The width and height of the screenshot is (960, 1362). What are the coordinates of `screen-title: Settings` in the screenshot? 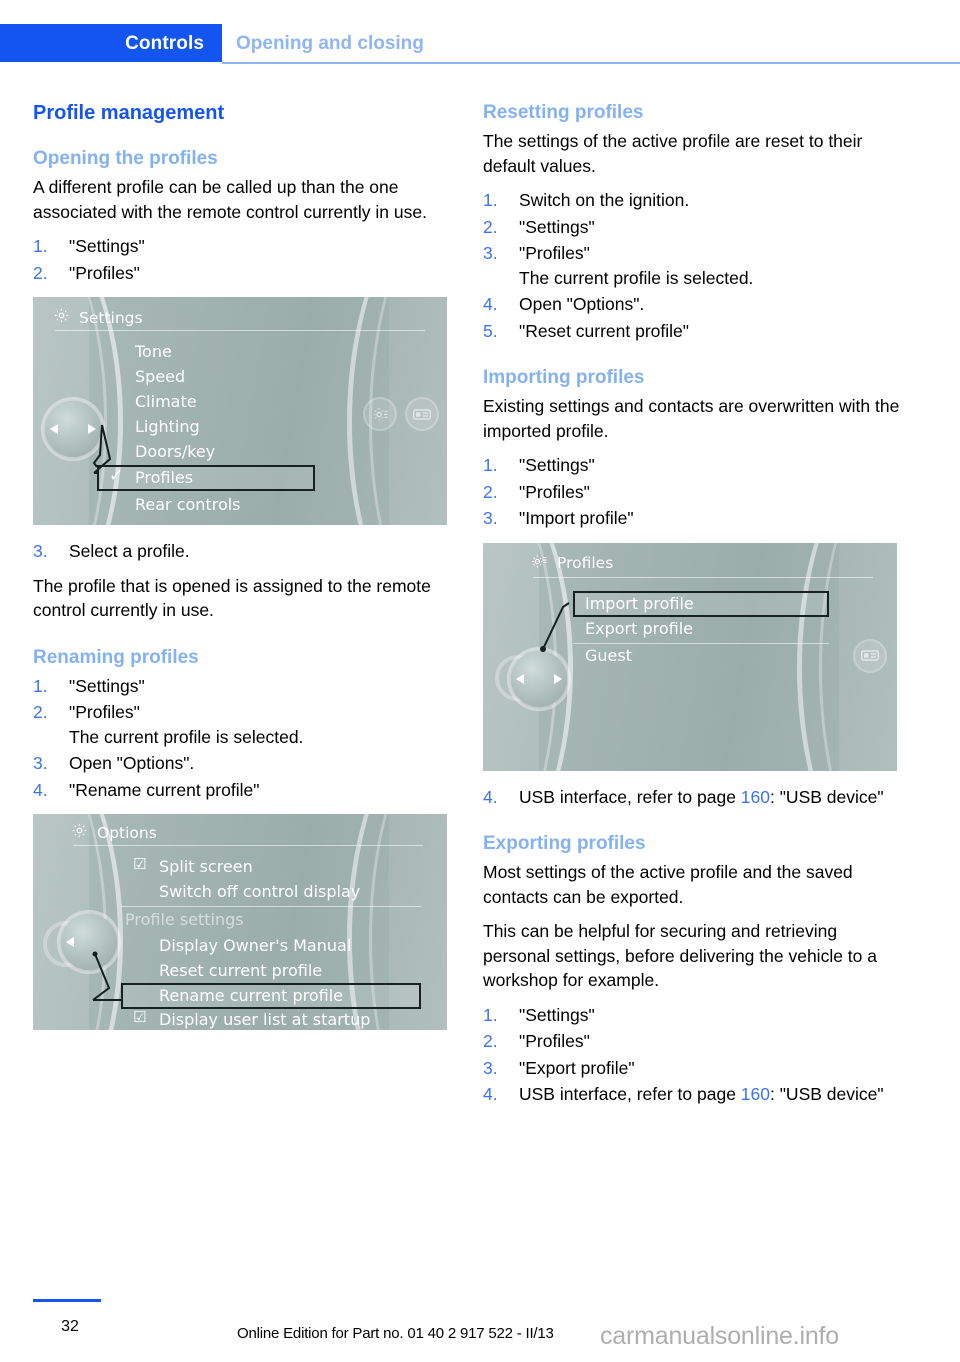 It's located at (111, 317).